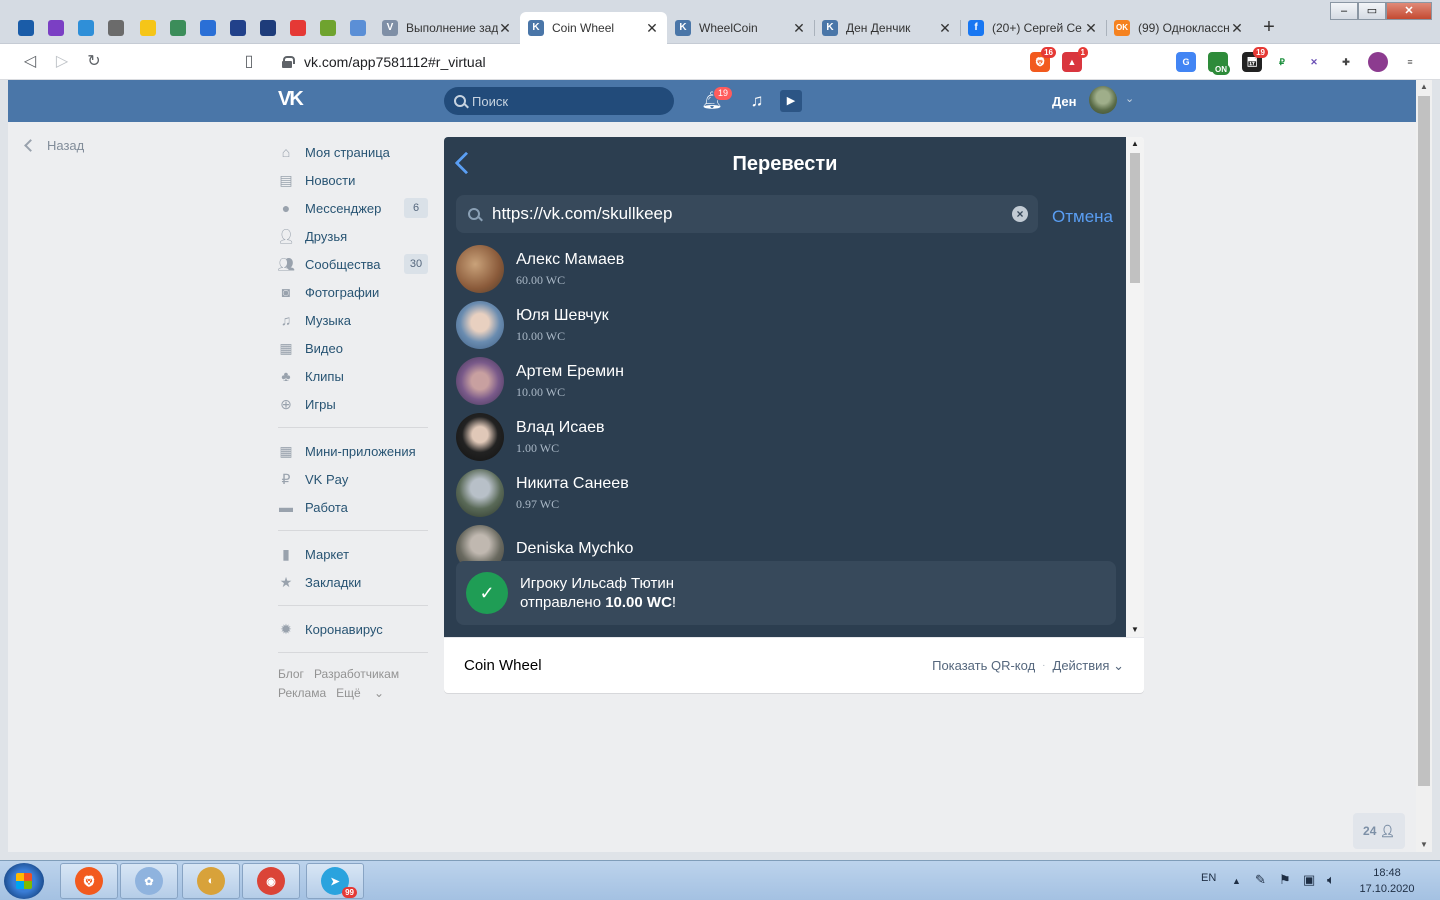 The height and width of the screenshot is (900, 1440). What do you see at coordinates (302, 693) in the screenshot?
I see `ads-link: Реклама` at bounding box center [302, 693].